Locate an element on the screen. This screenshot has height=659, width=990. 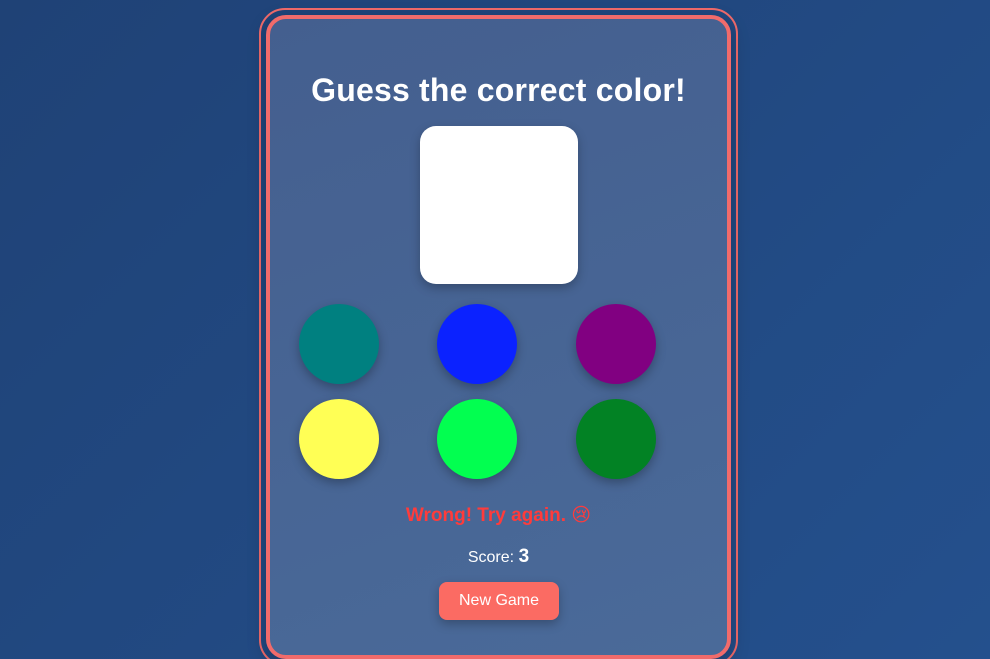
color-option-yellow is located at coordinates (339, 439).